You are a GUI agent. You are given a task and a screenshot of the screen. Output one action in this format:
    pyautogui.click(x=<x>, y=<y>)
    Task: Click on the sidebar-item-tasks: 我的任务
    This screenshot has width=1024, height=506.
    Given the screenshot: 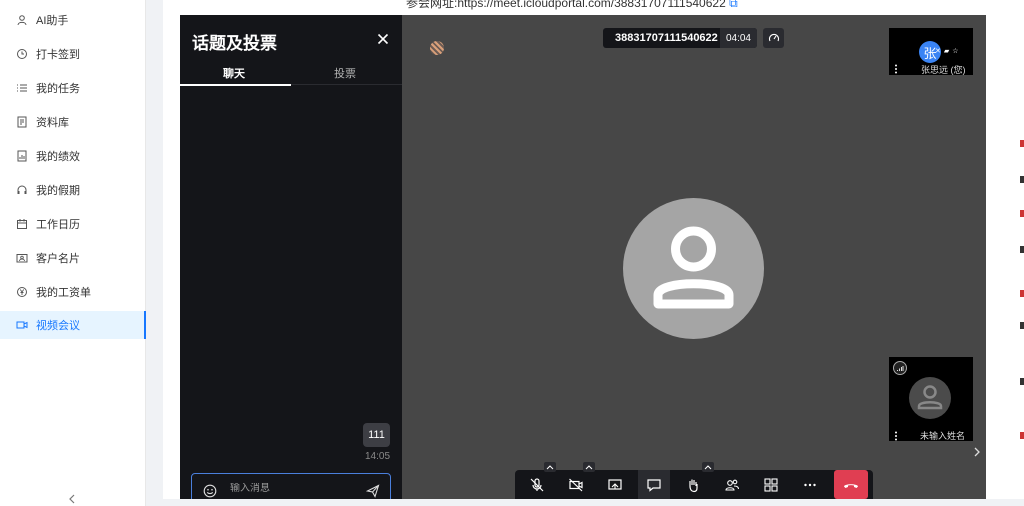 What is the action you would take?
    pyautogui.click(x=73, y=88)
    